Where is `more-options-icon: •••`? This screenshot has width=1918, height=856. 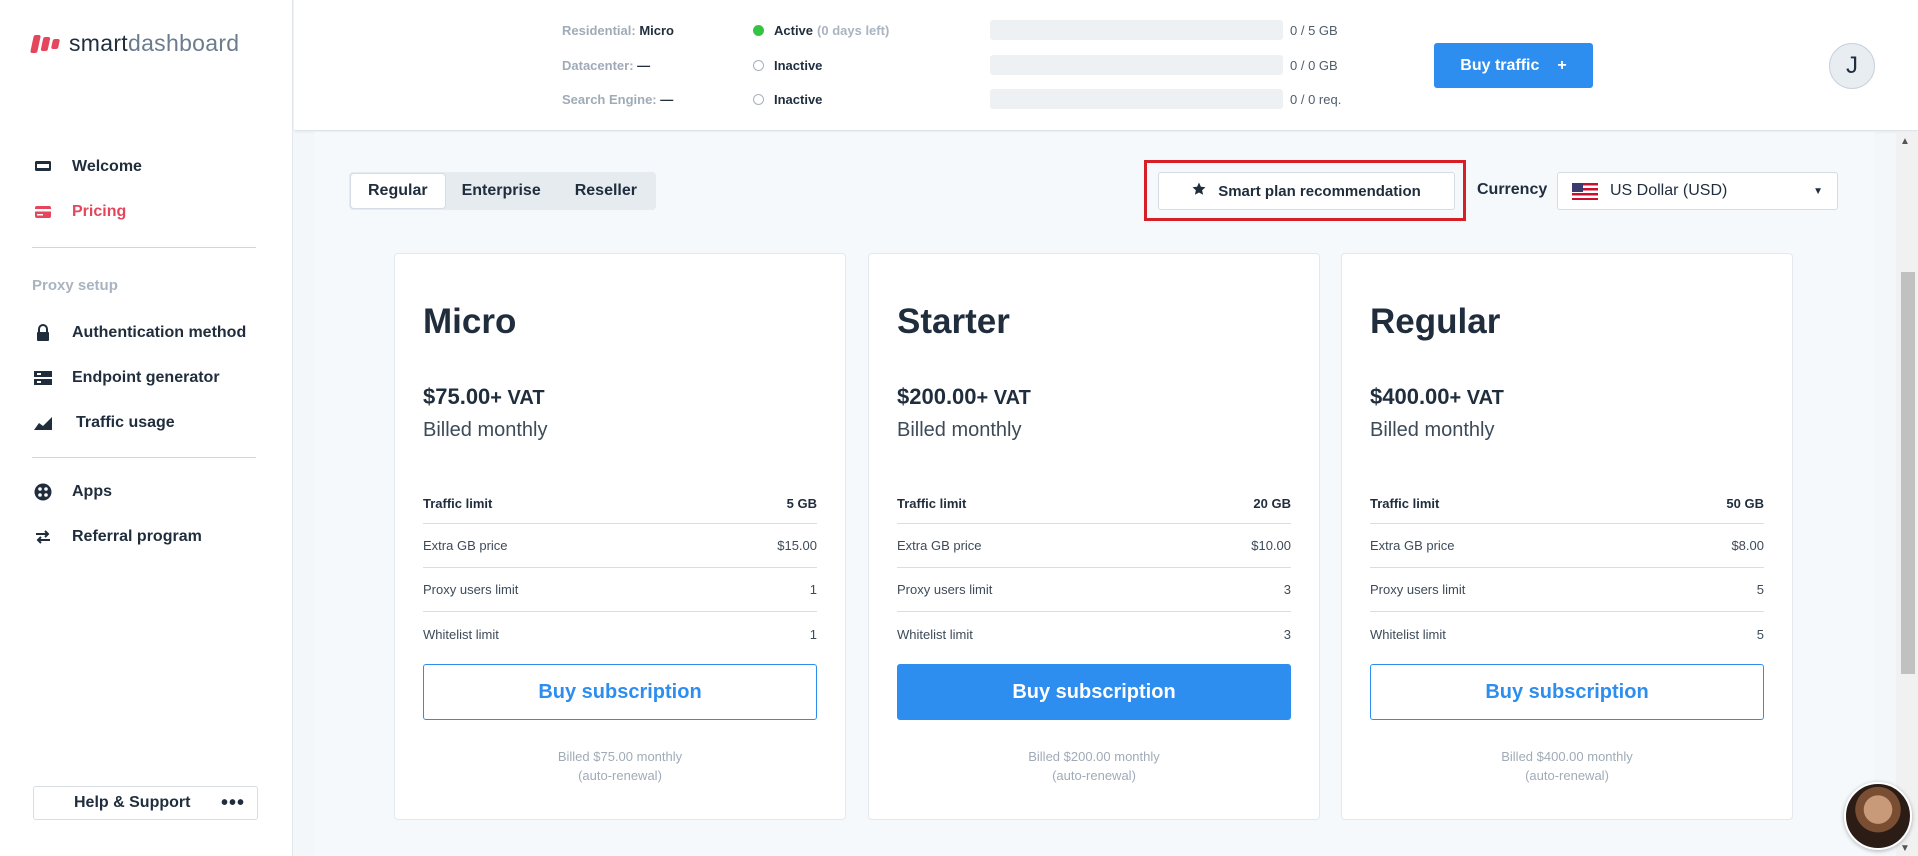 more-options-icon: ••• is located at coordinates (233, 803).